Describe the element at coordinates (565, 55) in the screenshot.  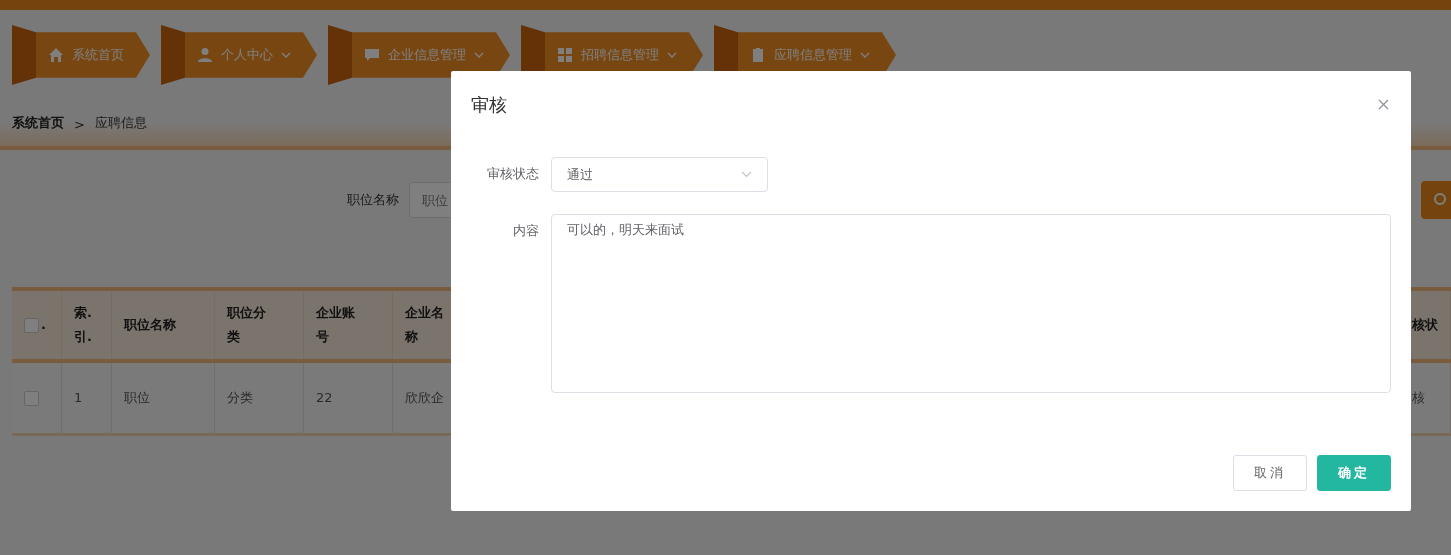
I see `grid-icon` at that location.